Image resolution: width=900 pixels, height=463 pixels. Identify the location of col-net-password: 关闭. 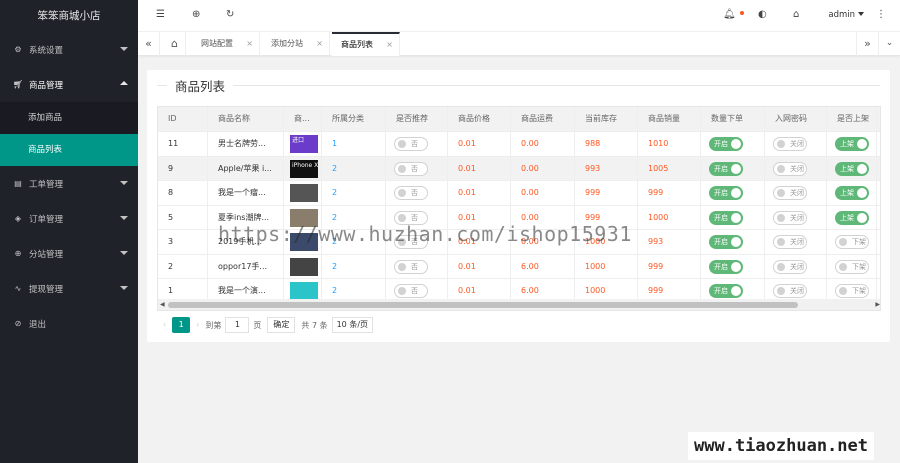
(796, 168).